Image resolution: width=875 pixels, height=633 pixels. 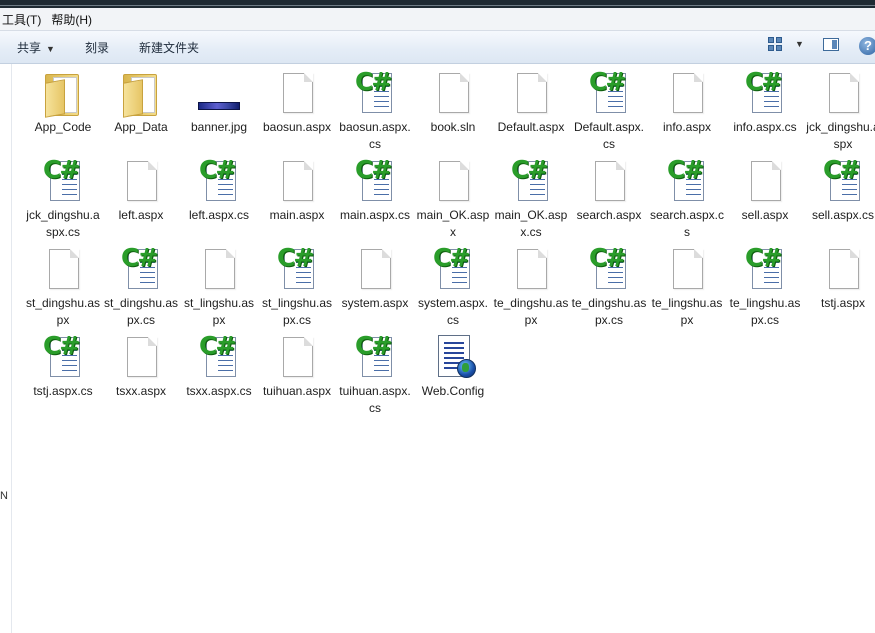 What do you see at coordinates (609, 135) in the screenshot?
I see `file-name: Default.aspx.cs` at bounding box center [609, 135].